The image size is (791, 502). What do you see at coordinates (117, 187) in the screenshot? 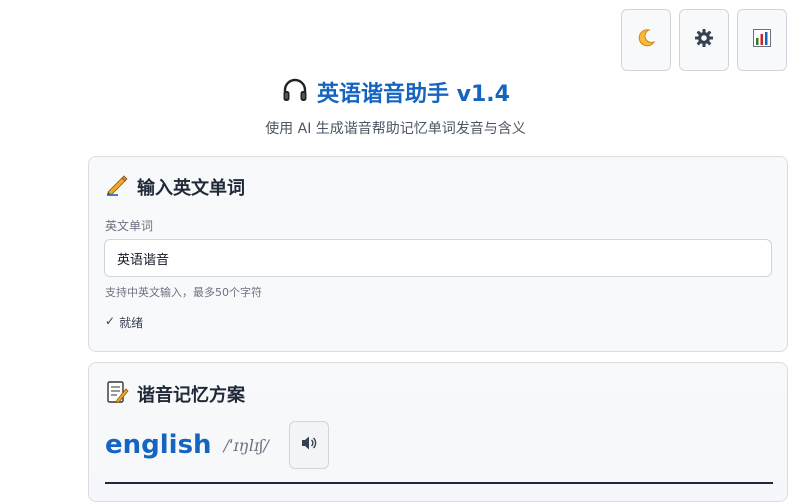
I see `pencil-icon` at bounding box center [117, 187].